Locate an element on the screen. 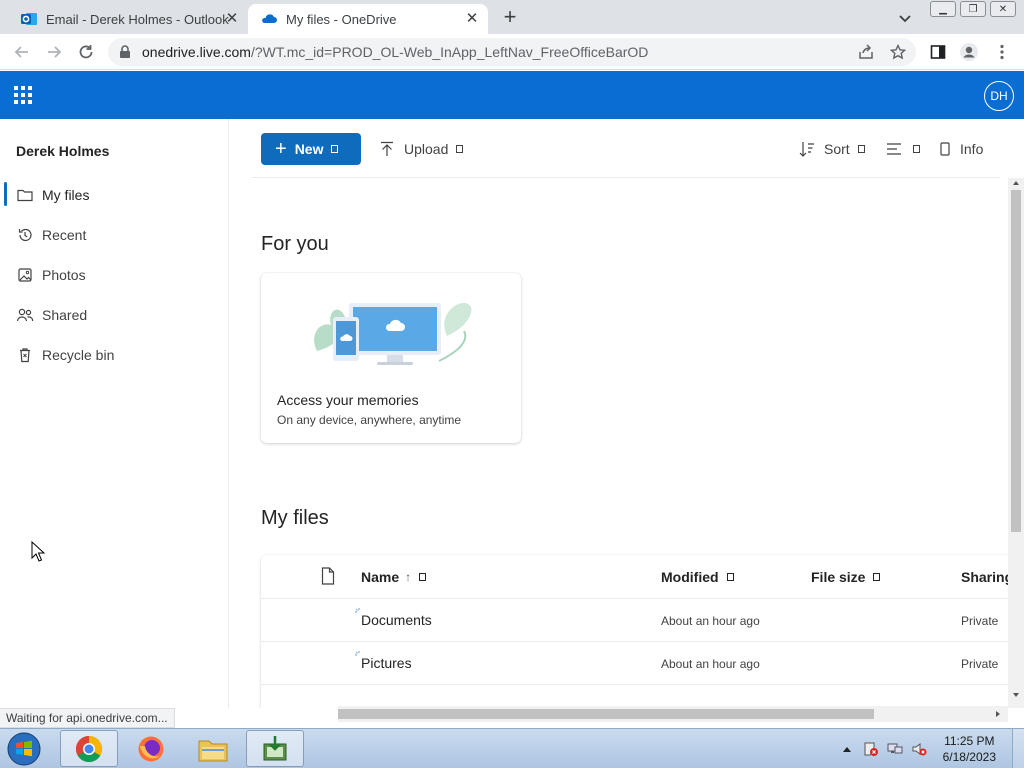 The width and height of the screenshot is (1024, 768). star-icon is located at coordinates (898, 52).